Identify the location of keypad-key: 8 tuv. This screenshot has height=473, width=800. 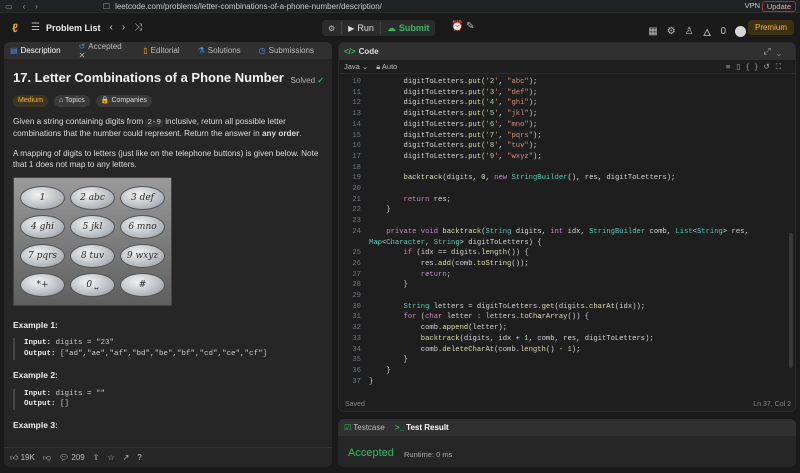
(92, 255).